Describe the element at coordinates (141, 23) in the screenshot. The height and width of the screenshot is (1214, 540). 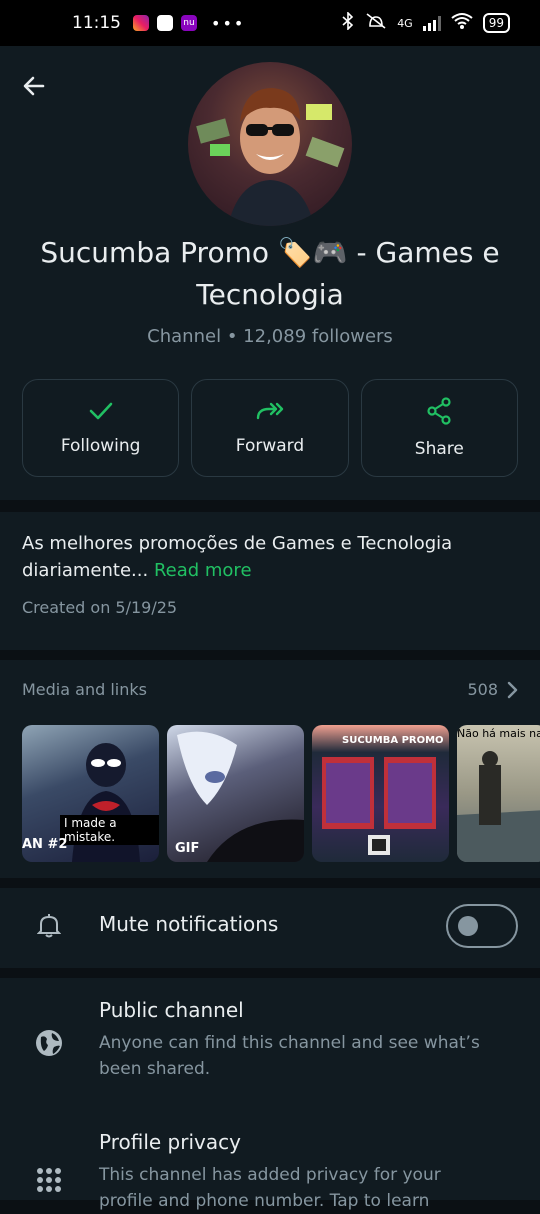
I see `instagram-icon` at that location.